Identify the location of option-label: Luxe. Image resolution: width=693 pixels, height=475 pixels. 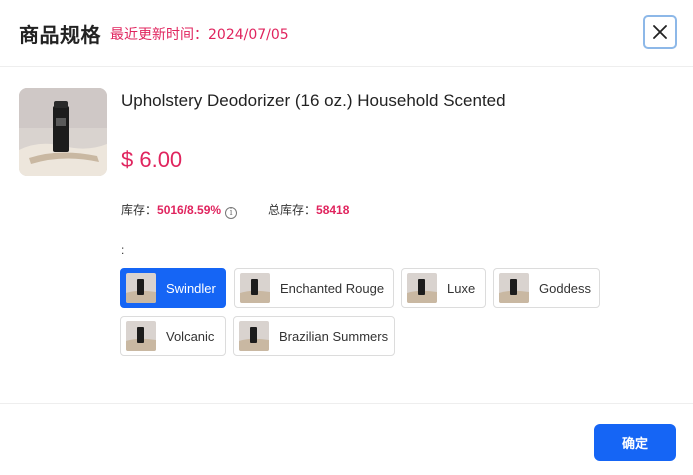
(461, 288).